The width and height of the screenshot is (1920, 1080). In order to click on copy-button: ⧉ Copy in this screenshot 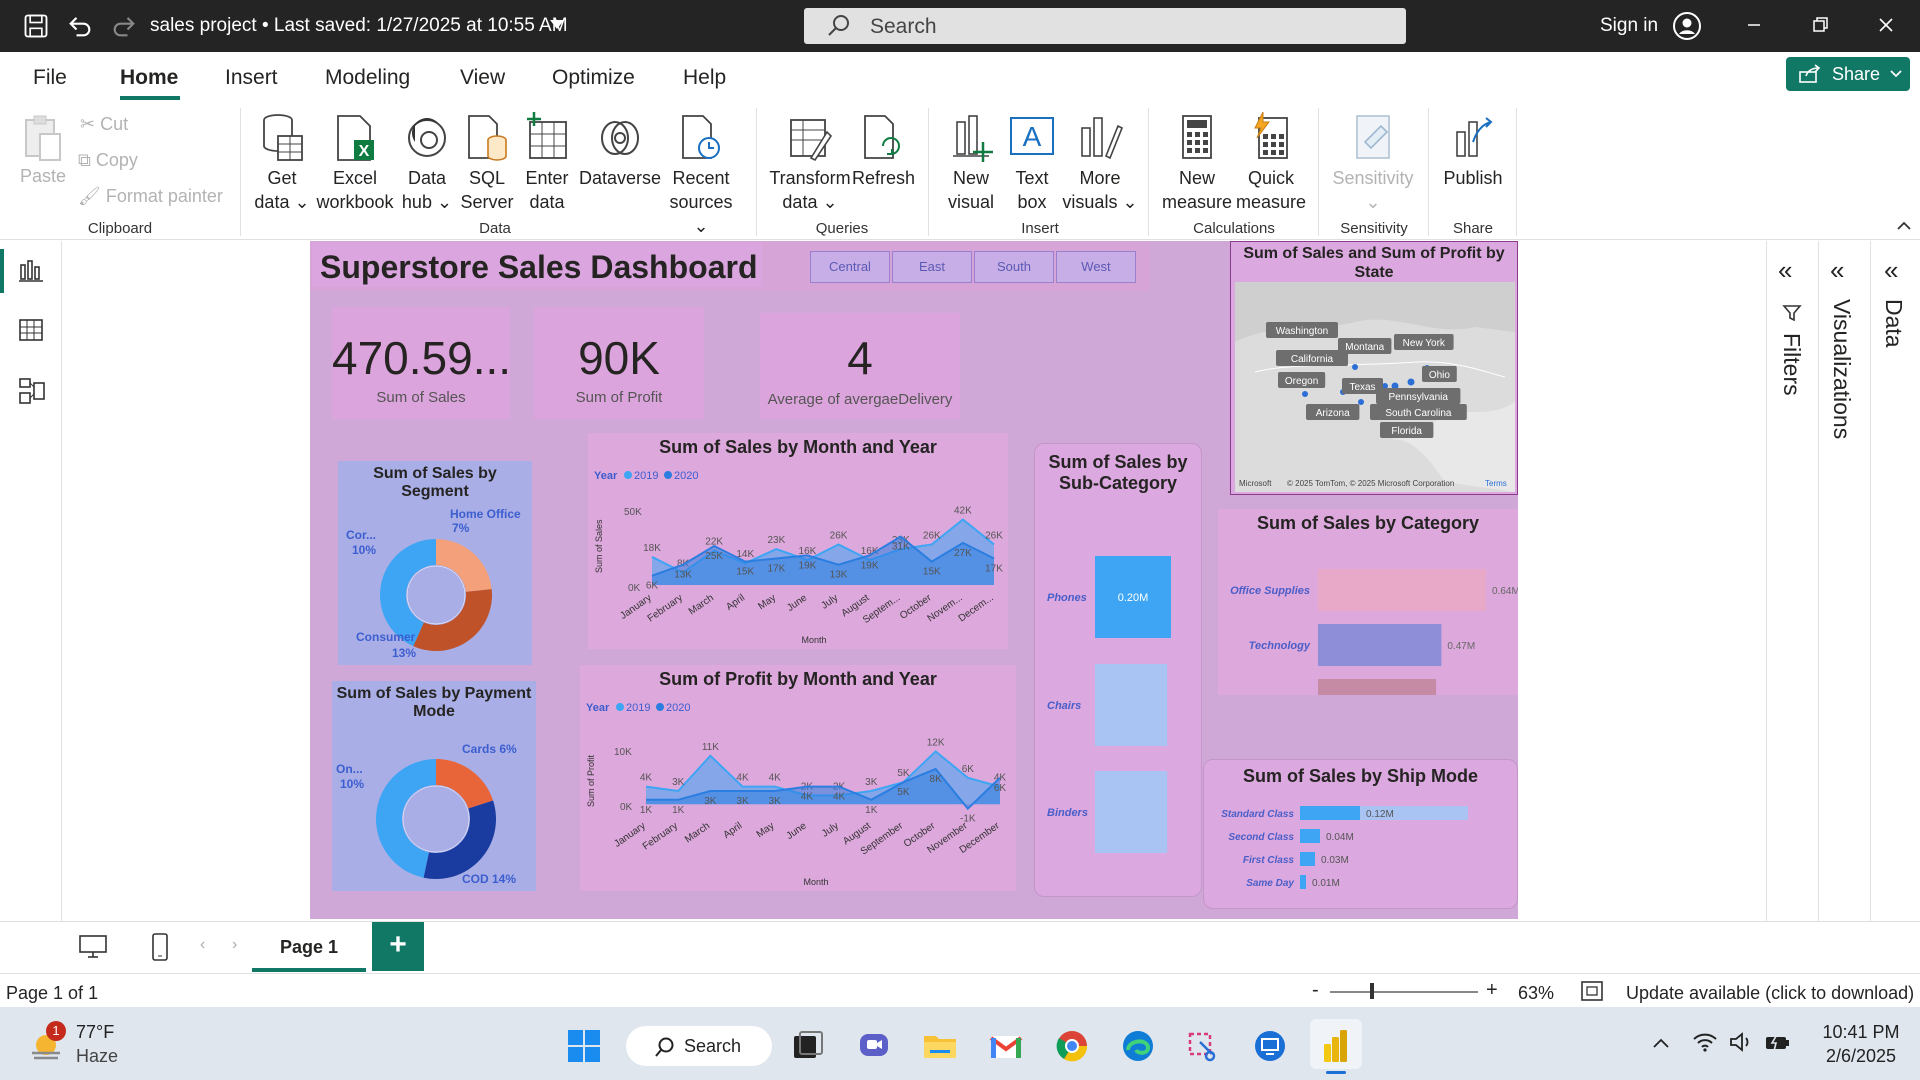, I will do `click(108, 160)`.